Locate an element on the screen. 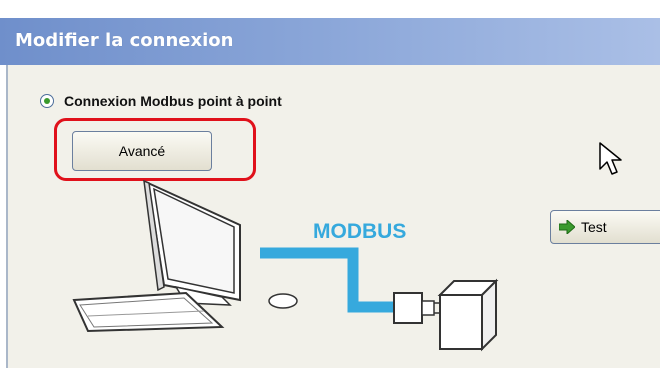 The image size is (660, 368). window-title: Modifier la connexion is located at coordinates (124, 40).